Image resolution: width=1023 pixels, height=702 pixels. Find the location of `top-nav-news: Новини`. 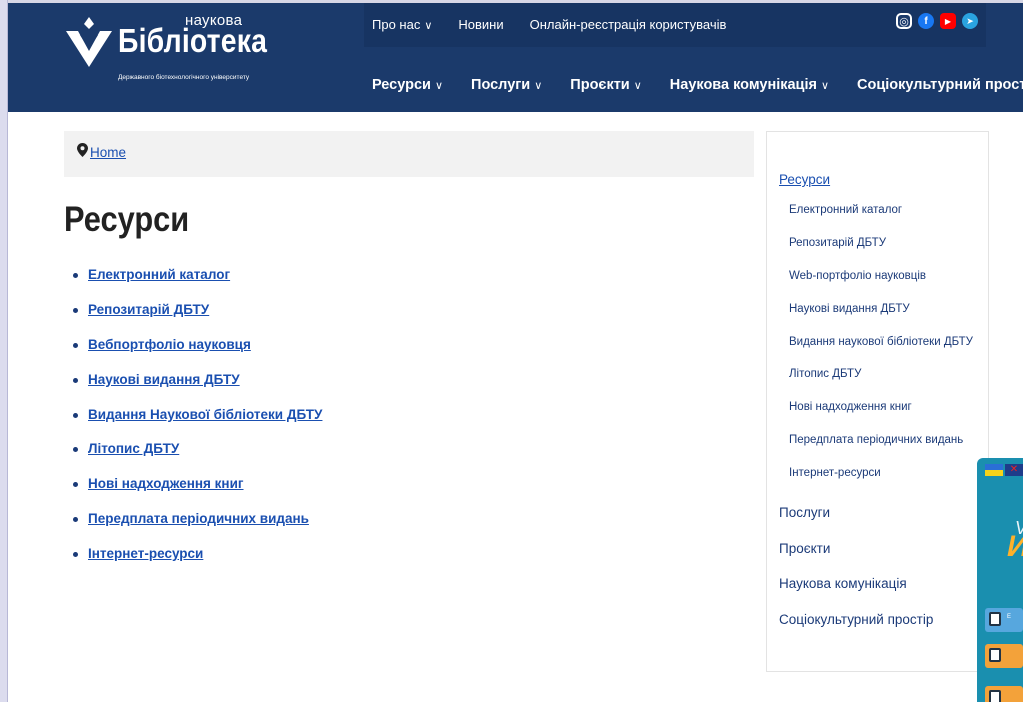

top-nav-news: Новини is located at coordinates (480, 24).